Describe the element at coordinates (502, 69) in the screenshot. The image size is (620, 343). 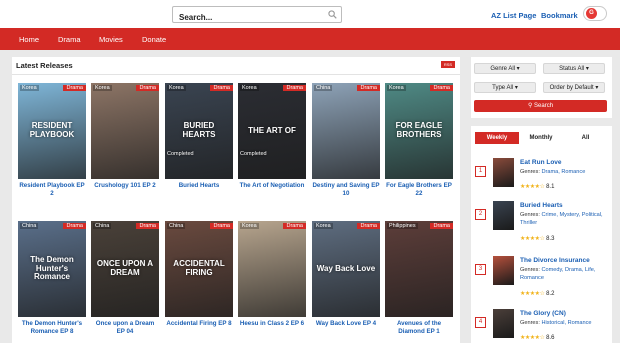
I see `genre-select-label: Genre All` at that location.